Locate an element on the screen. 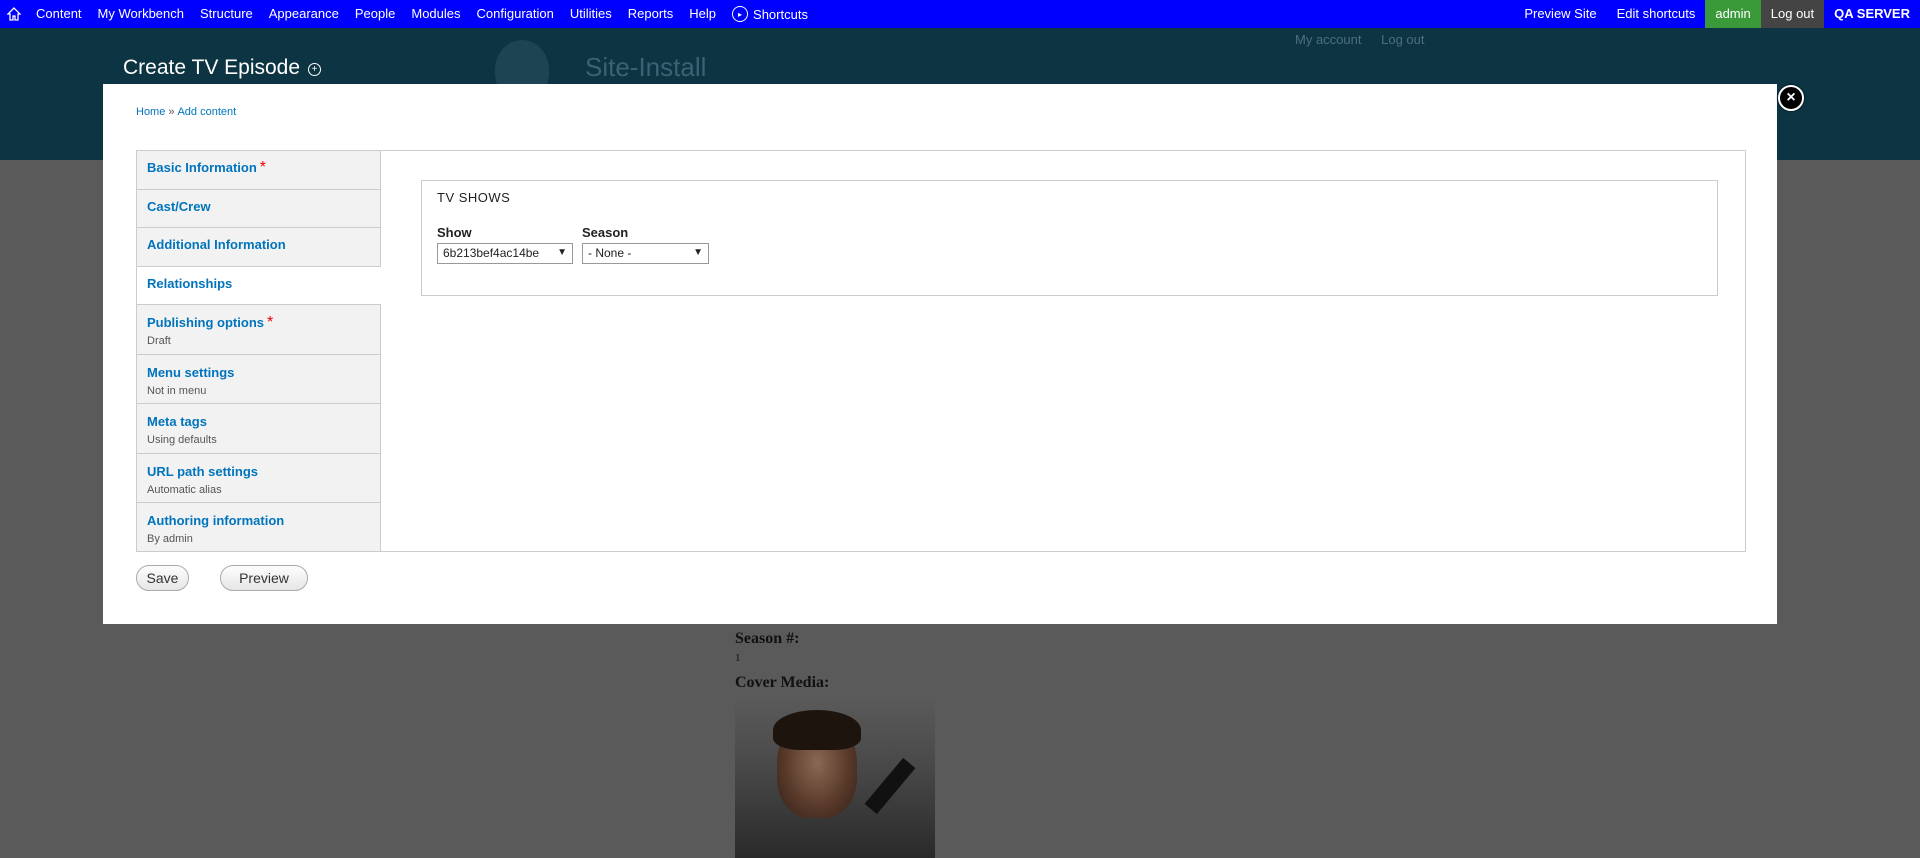 This screenshot has height=858, width=1920. cover-media-label: Cover Media: is located at coordinates (782, 682).